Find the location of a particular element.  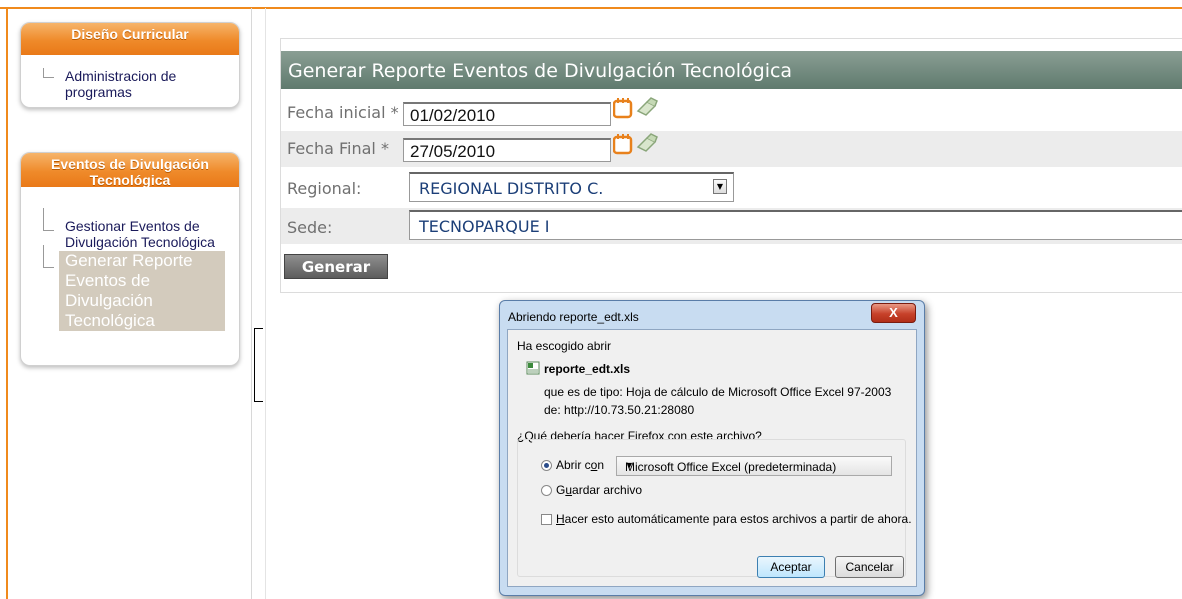

sede-selected-value: TECNOPARQUE I is located at coordinates (484, 226).